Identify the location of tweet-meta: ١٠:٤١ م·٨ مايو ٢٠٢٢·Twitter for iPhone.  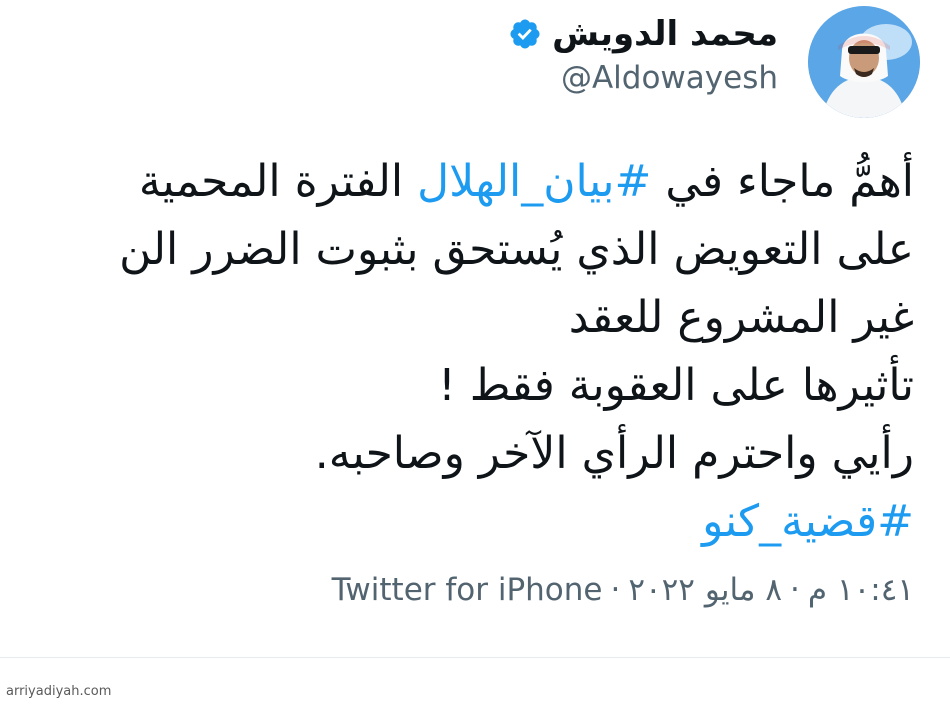
(623, 590).